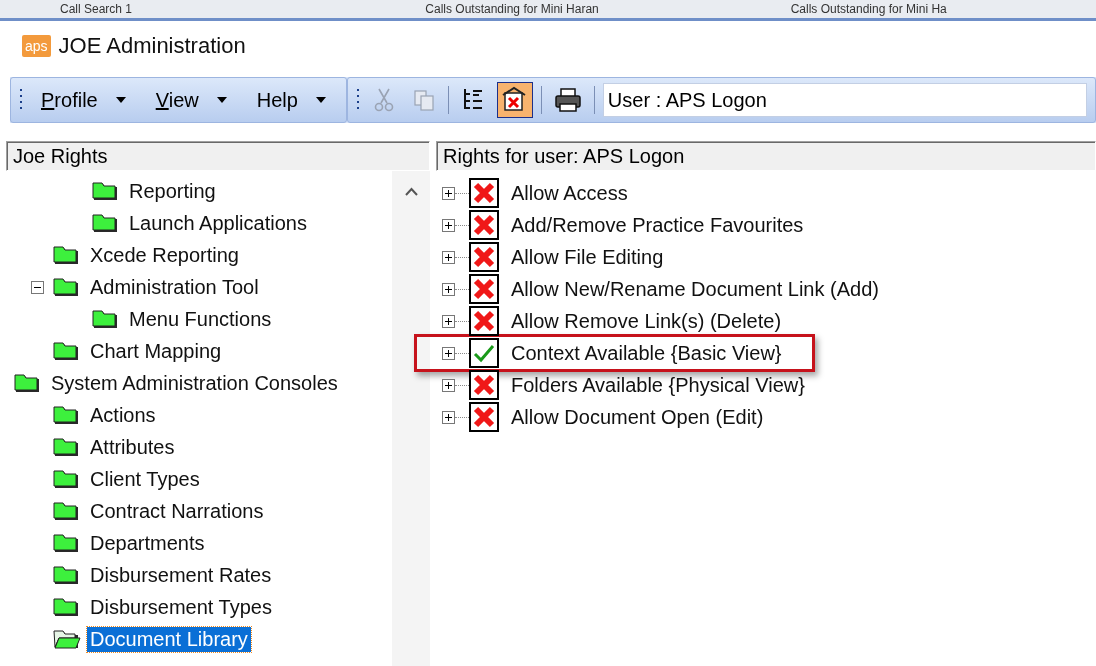 The image size is (1096, 666). What do you see at coordinates (200, 319) in the screenshot?
I see `tree-item: Menu Functions` at bounding box center [200, 319].